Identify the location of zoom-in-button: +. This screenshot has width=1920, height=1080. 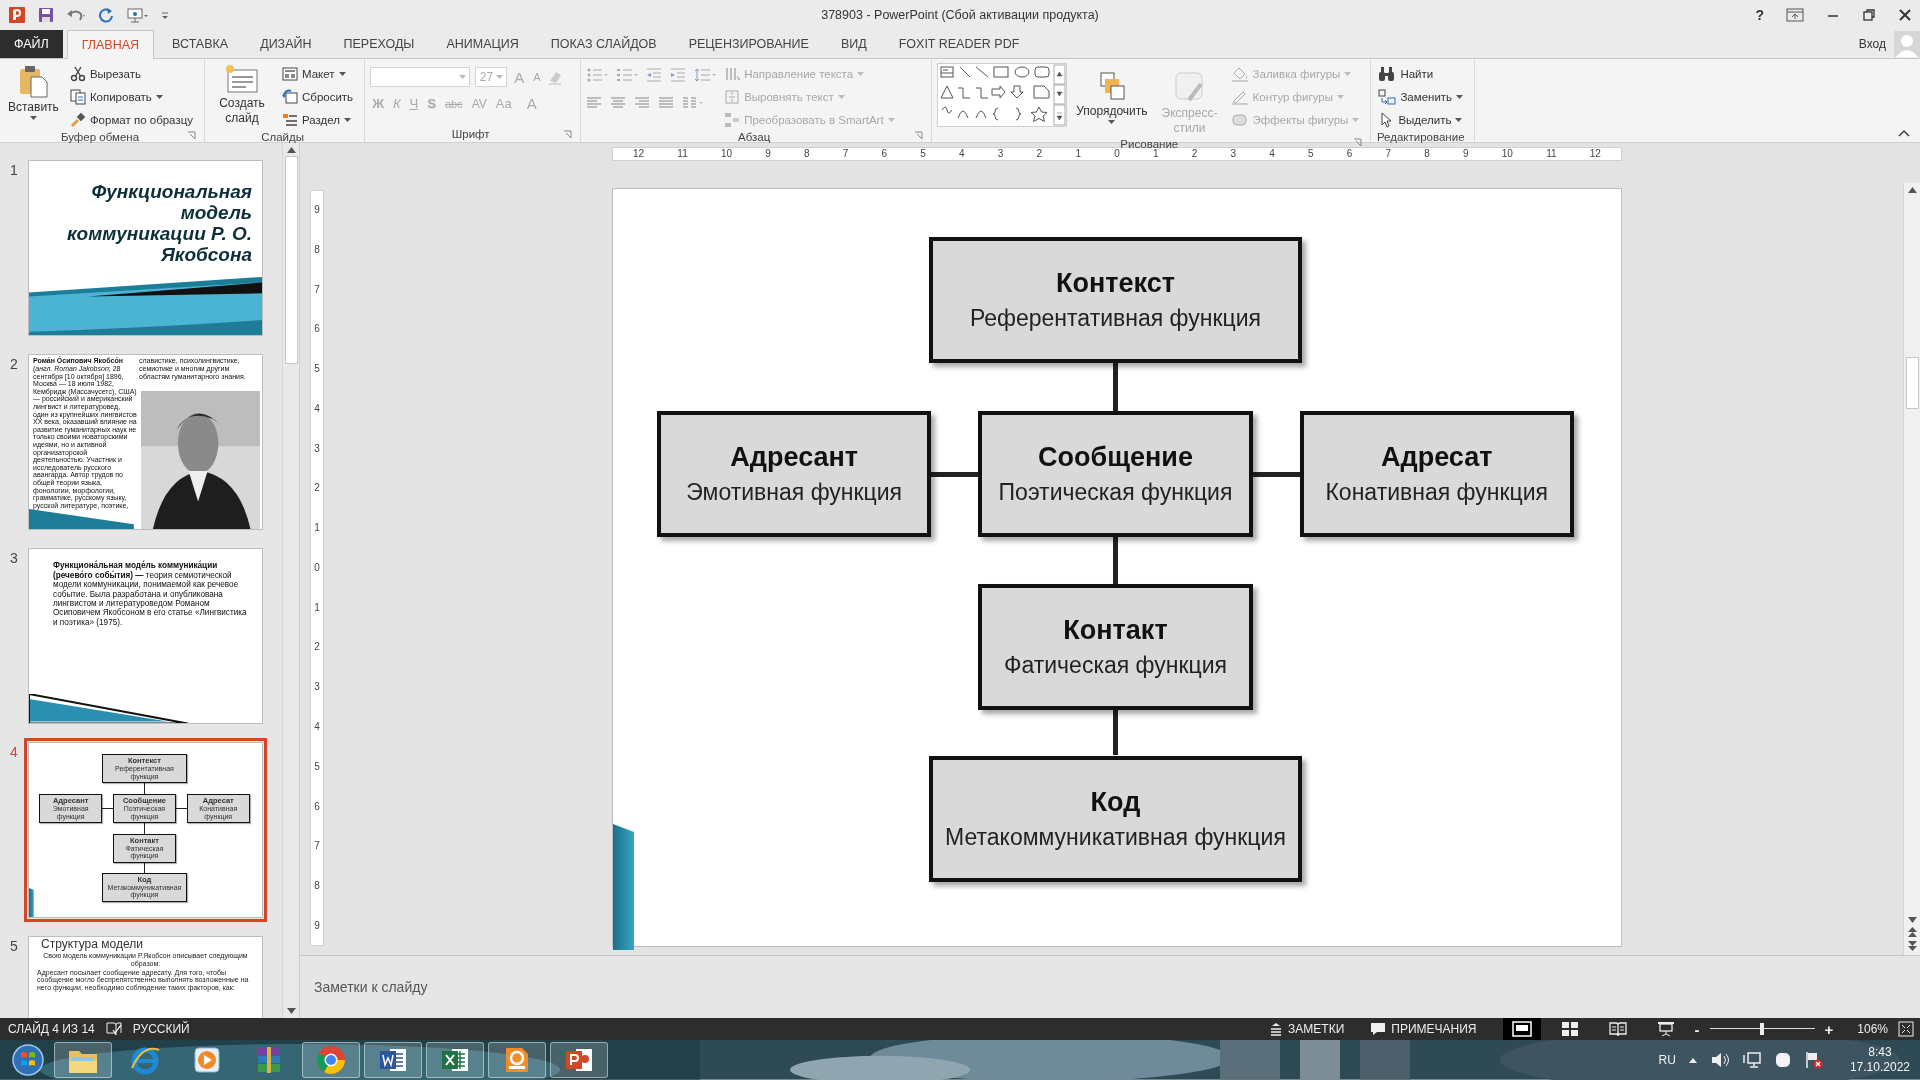
(1829, 1029).